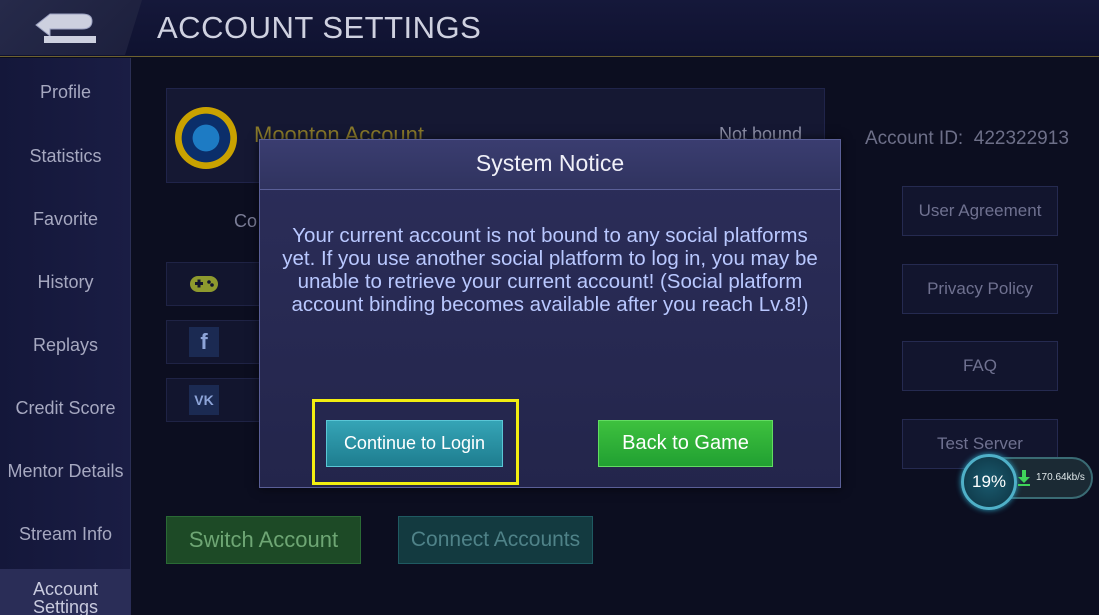  I want to click on sidebar-item-favorite: Favorite, so click(65, 219).